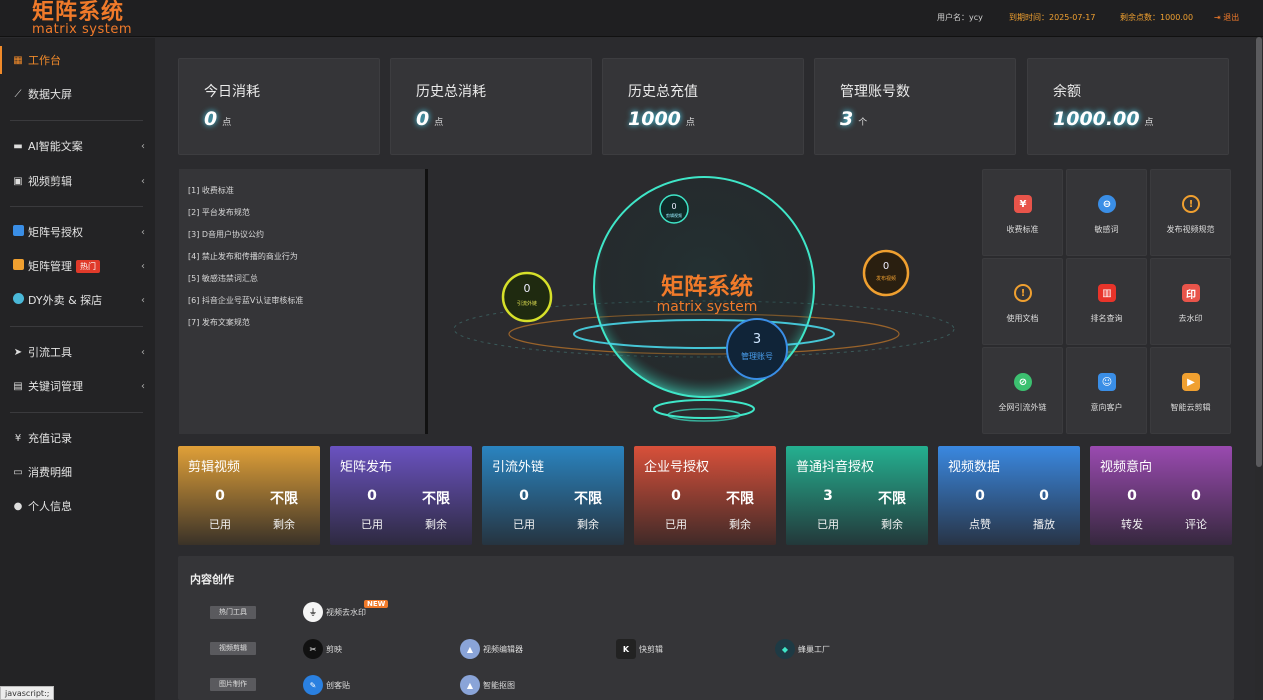 This screenshot has height=700, width=1263. Describe the element at coordinates (1149, 123) in the screenshot. I see `stat-unit: 点` at that location.